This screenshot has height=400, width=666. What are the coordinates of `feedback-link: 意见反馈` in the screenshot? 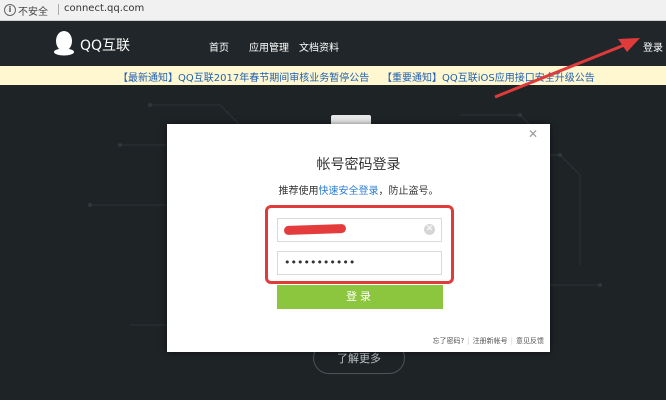 It's located at (530, 341).